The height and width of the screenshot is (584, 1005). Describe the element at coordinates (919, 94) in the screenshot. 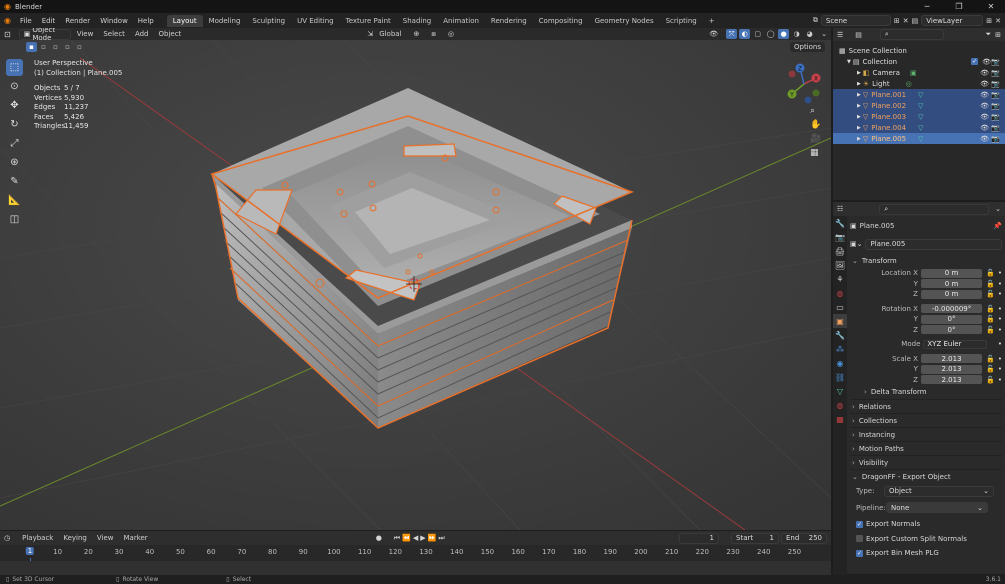

I see `outliner-item-plane-001: ▶ ▽ Plane.001 ▽ 👁 📷` at that location.